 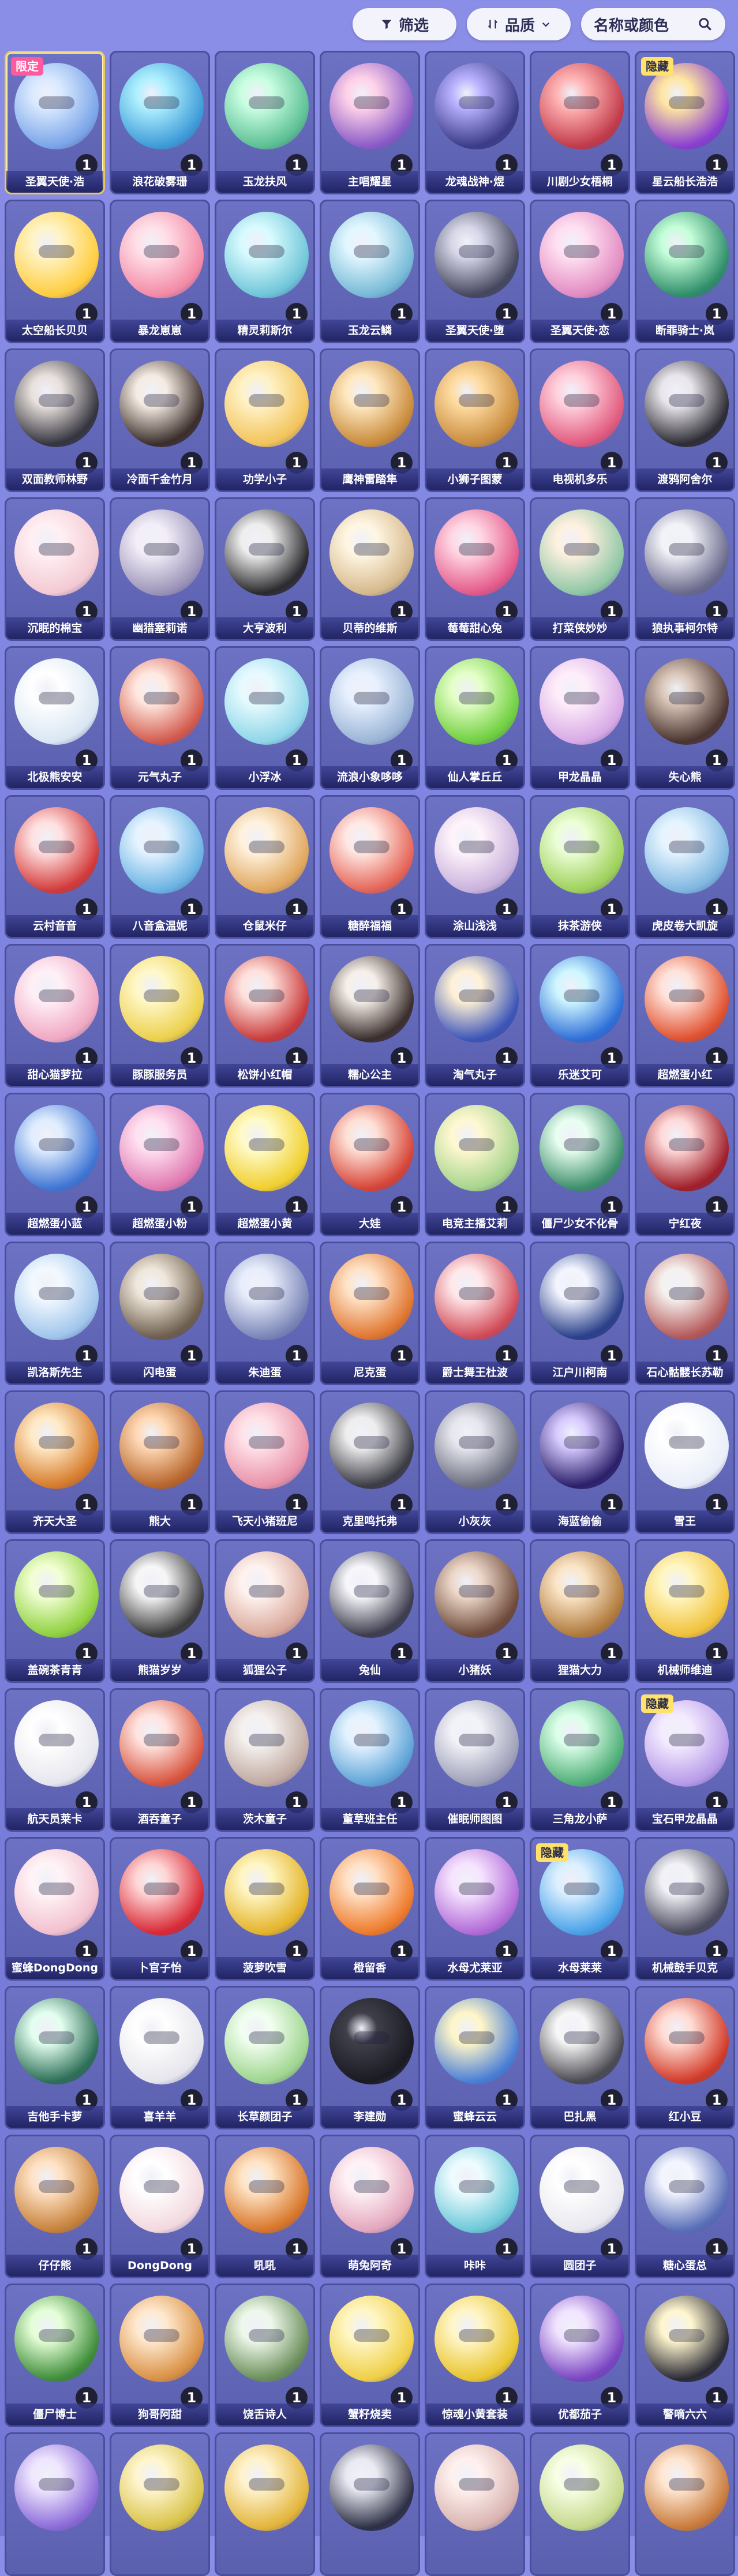 What do you see at coordinates (580, 1313) in the screenshot?
I see `collection-card: 1 江户川柯南` at bounding box center [580, 1313].